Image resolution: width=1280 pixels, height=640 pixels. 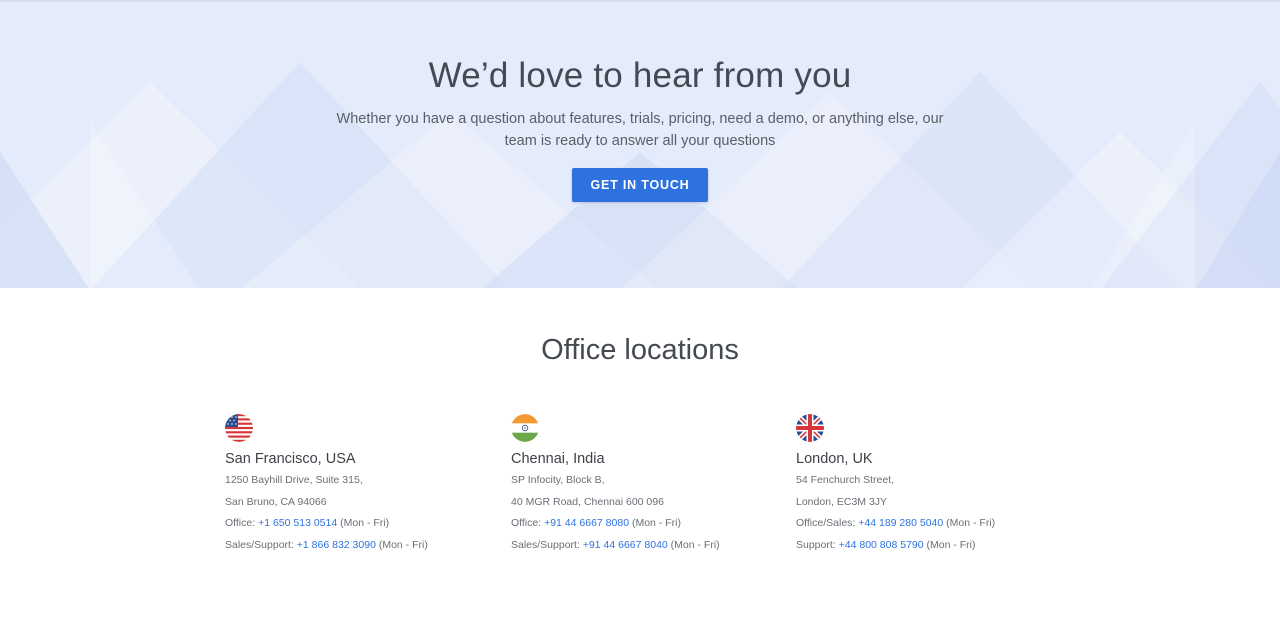 I want to click on sales-support-phone-link: +1 866 832 3090, so click(x=336, y=545).